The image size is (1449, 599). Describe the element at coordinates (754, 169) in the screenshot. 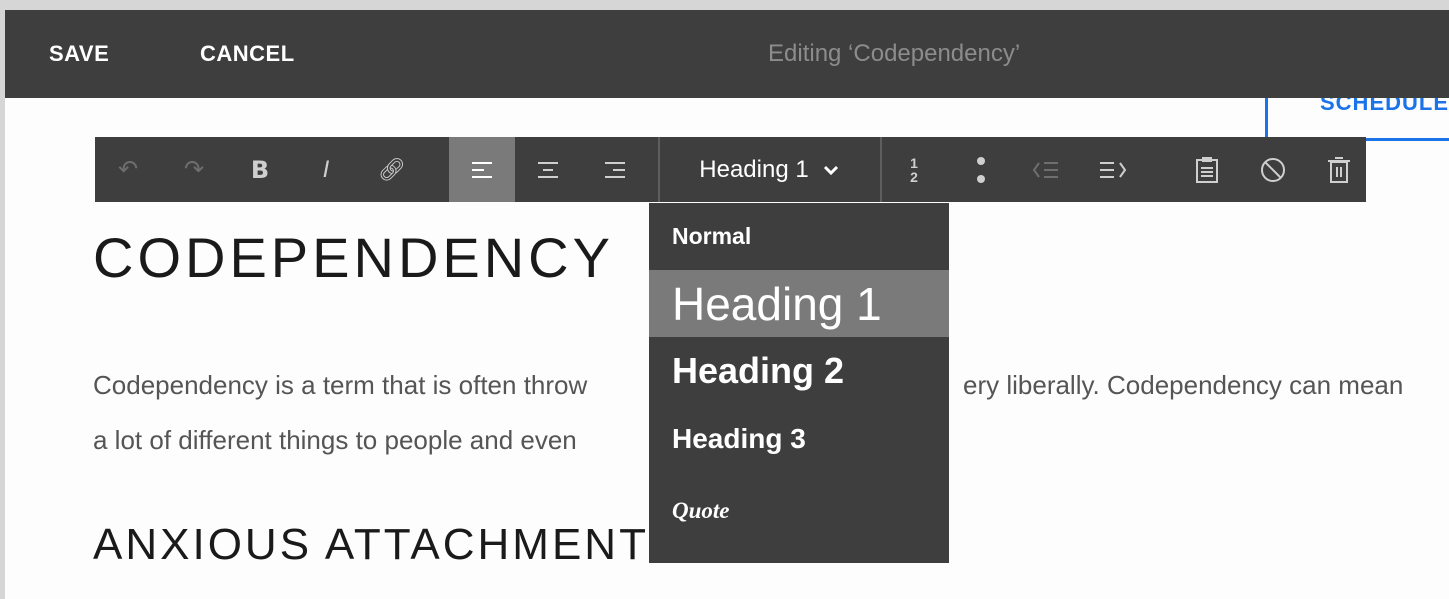

I see `format-select-value: Heading 1` at that location.